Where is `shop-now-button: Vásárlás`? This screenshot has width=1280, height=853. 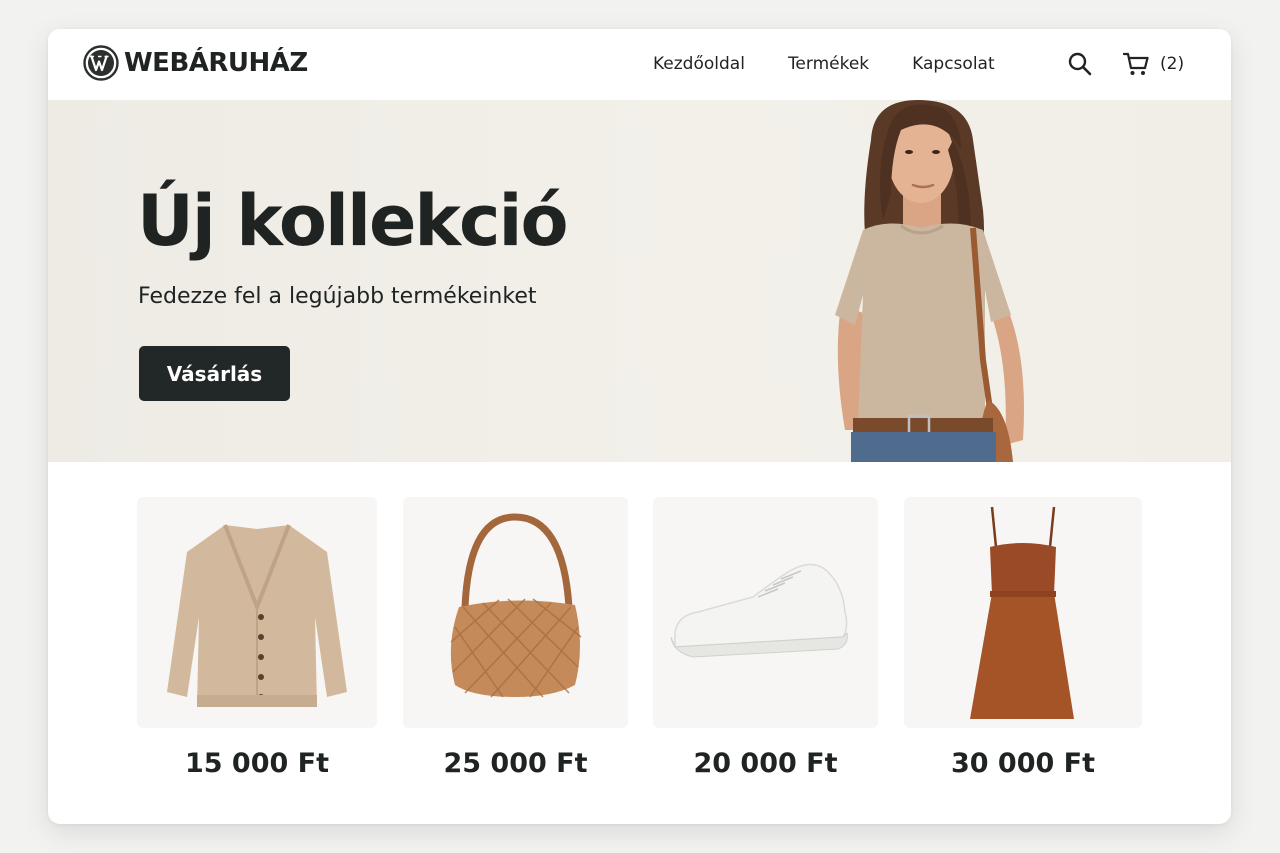
shop-now-button: Vásárlás is located at coordinates (214, 373).